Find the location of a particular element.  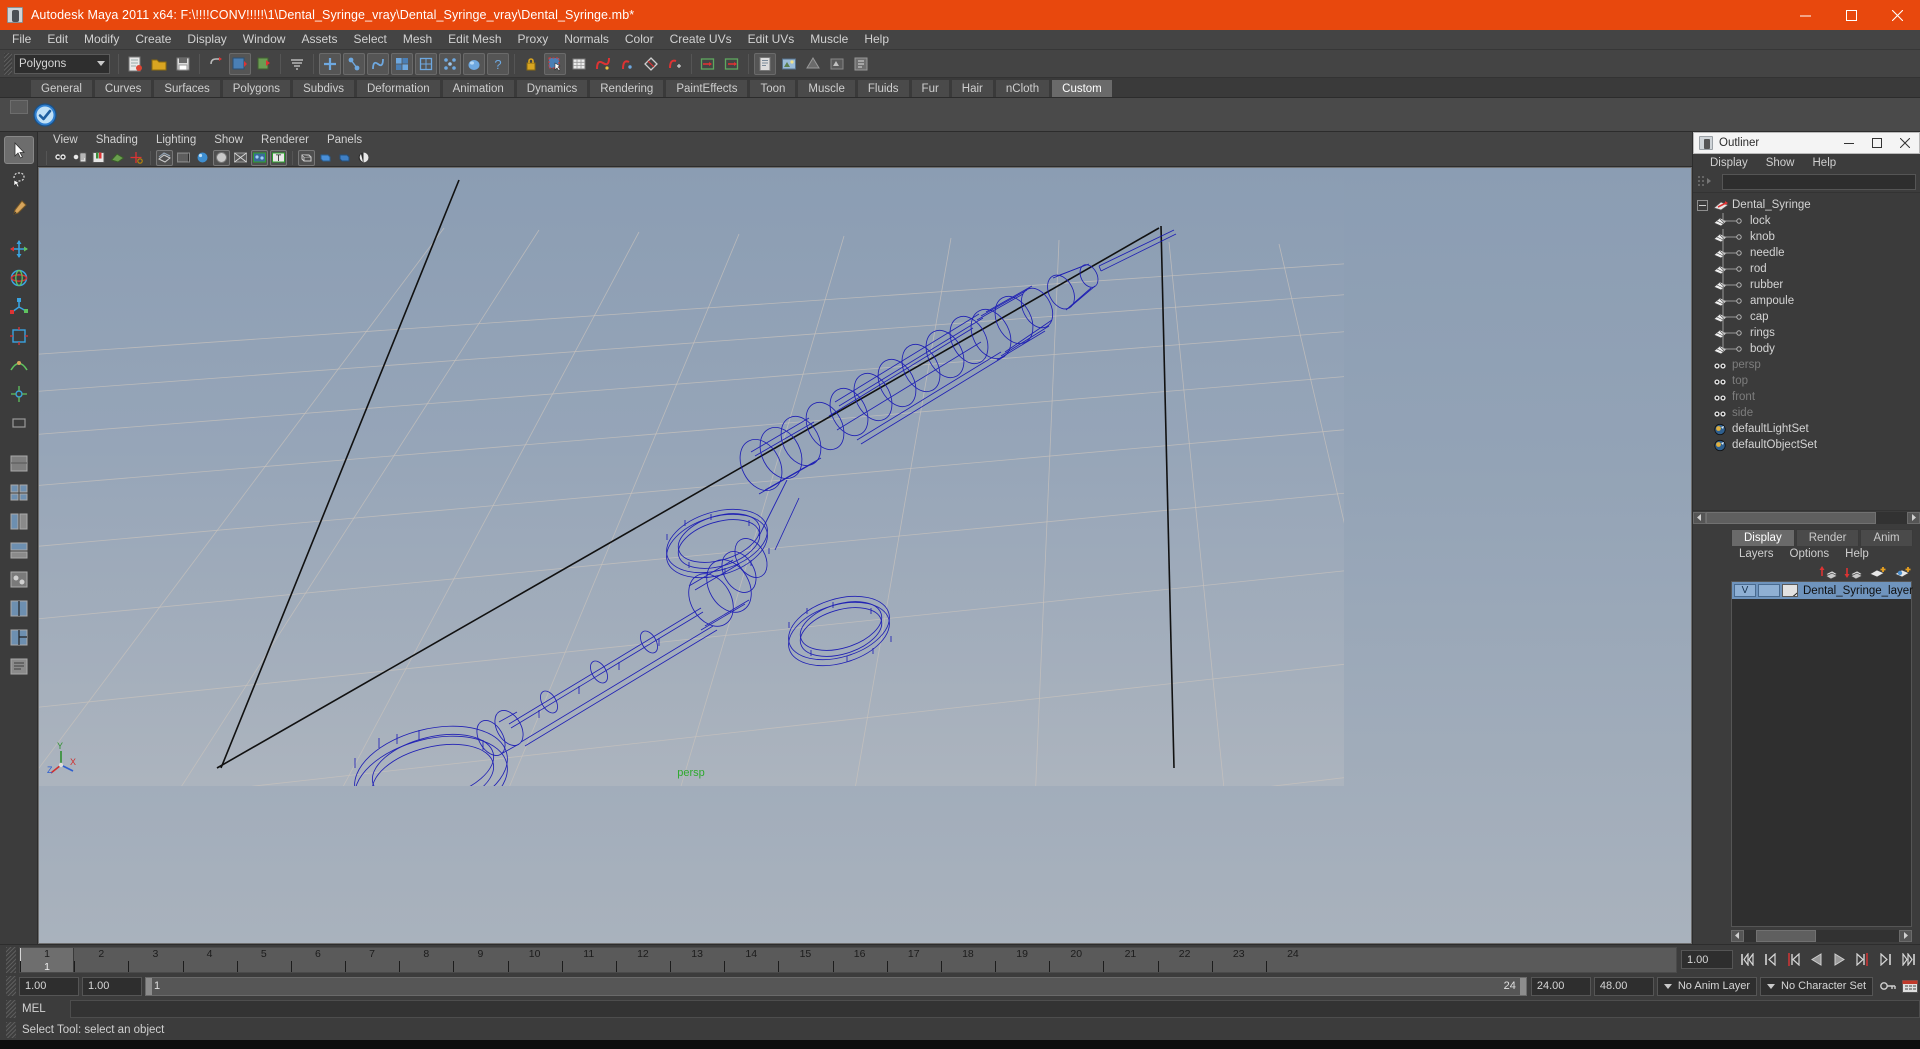

shelf-options-handle is located at coordinates (19, 107).